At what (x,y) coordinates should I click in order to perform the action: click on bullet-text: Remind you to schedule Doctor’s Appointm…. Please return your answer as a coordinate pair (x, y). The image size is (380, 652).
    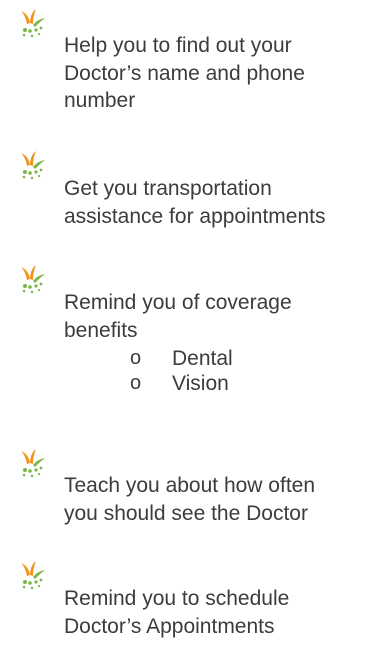
    Looking at the image, I should click on (214, 612).